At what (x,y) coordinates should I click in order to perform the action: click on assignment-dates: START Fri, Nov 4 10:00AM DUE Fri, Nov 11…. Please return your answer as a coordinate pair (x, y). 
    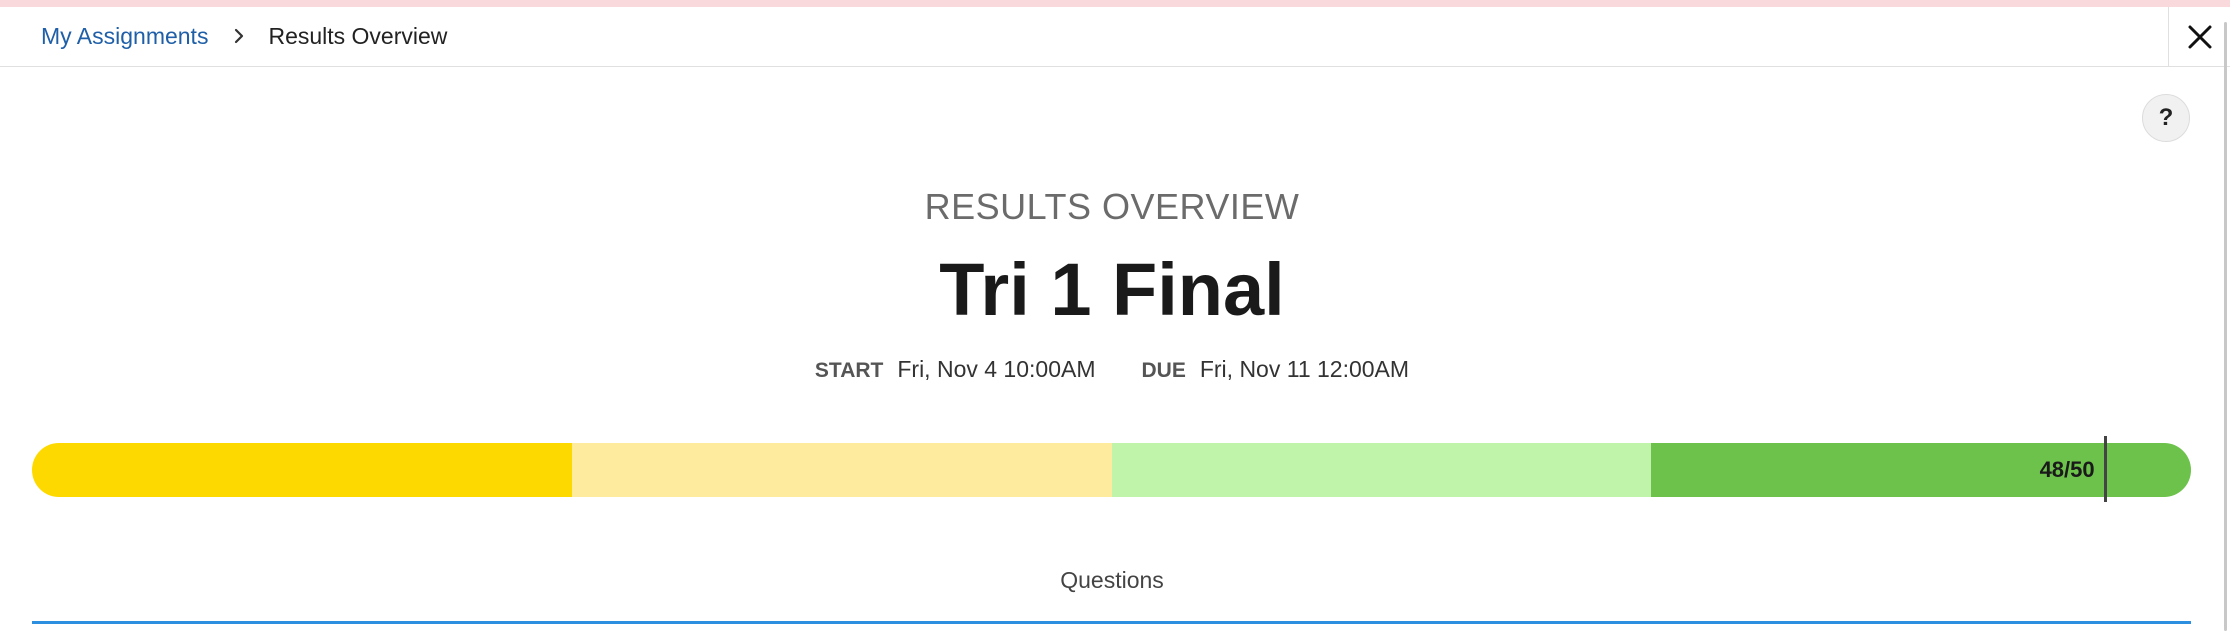
    Looking at the image, I should click on (1112, 369).